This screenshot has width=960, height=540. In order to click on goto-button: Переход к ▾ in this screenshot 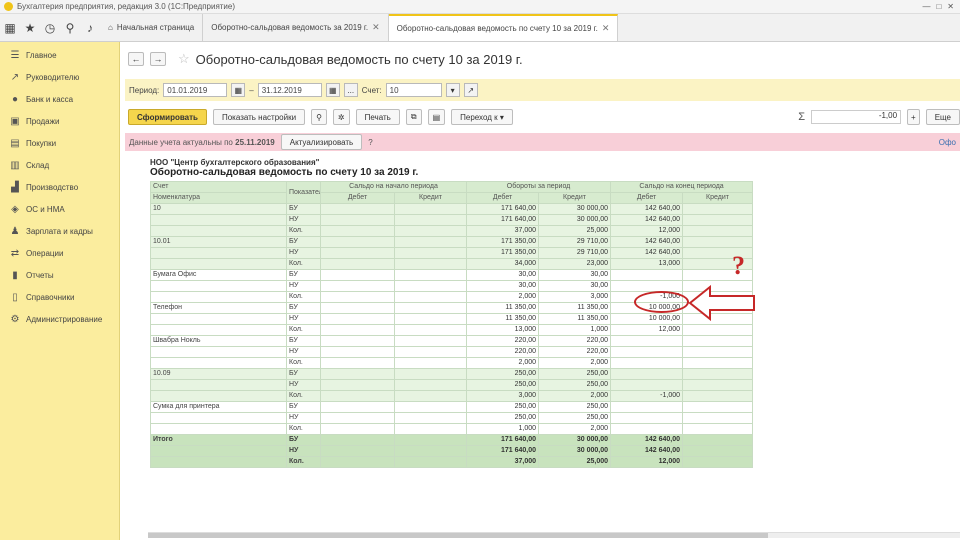, I will do `click(482, 117)`.